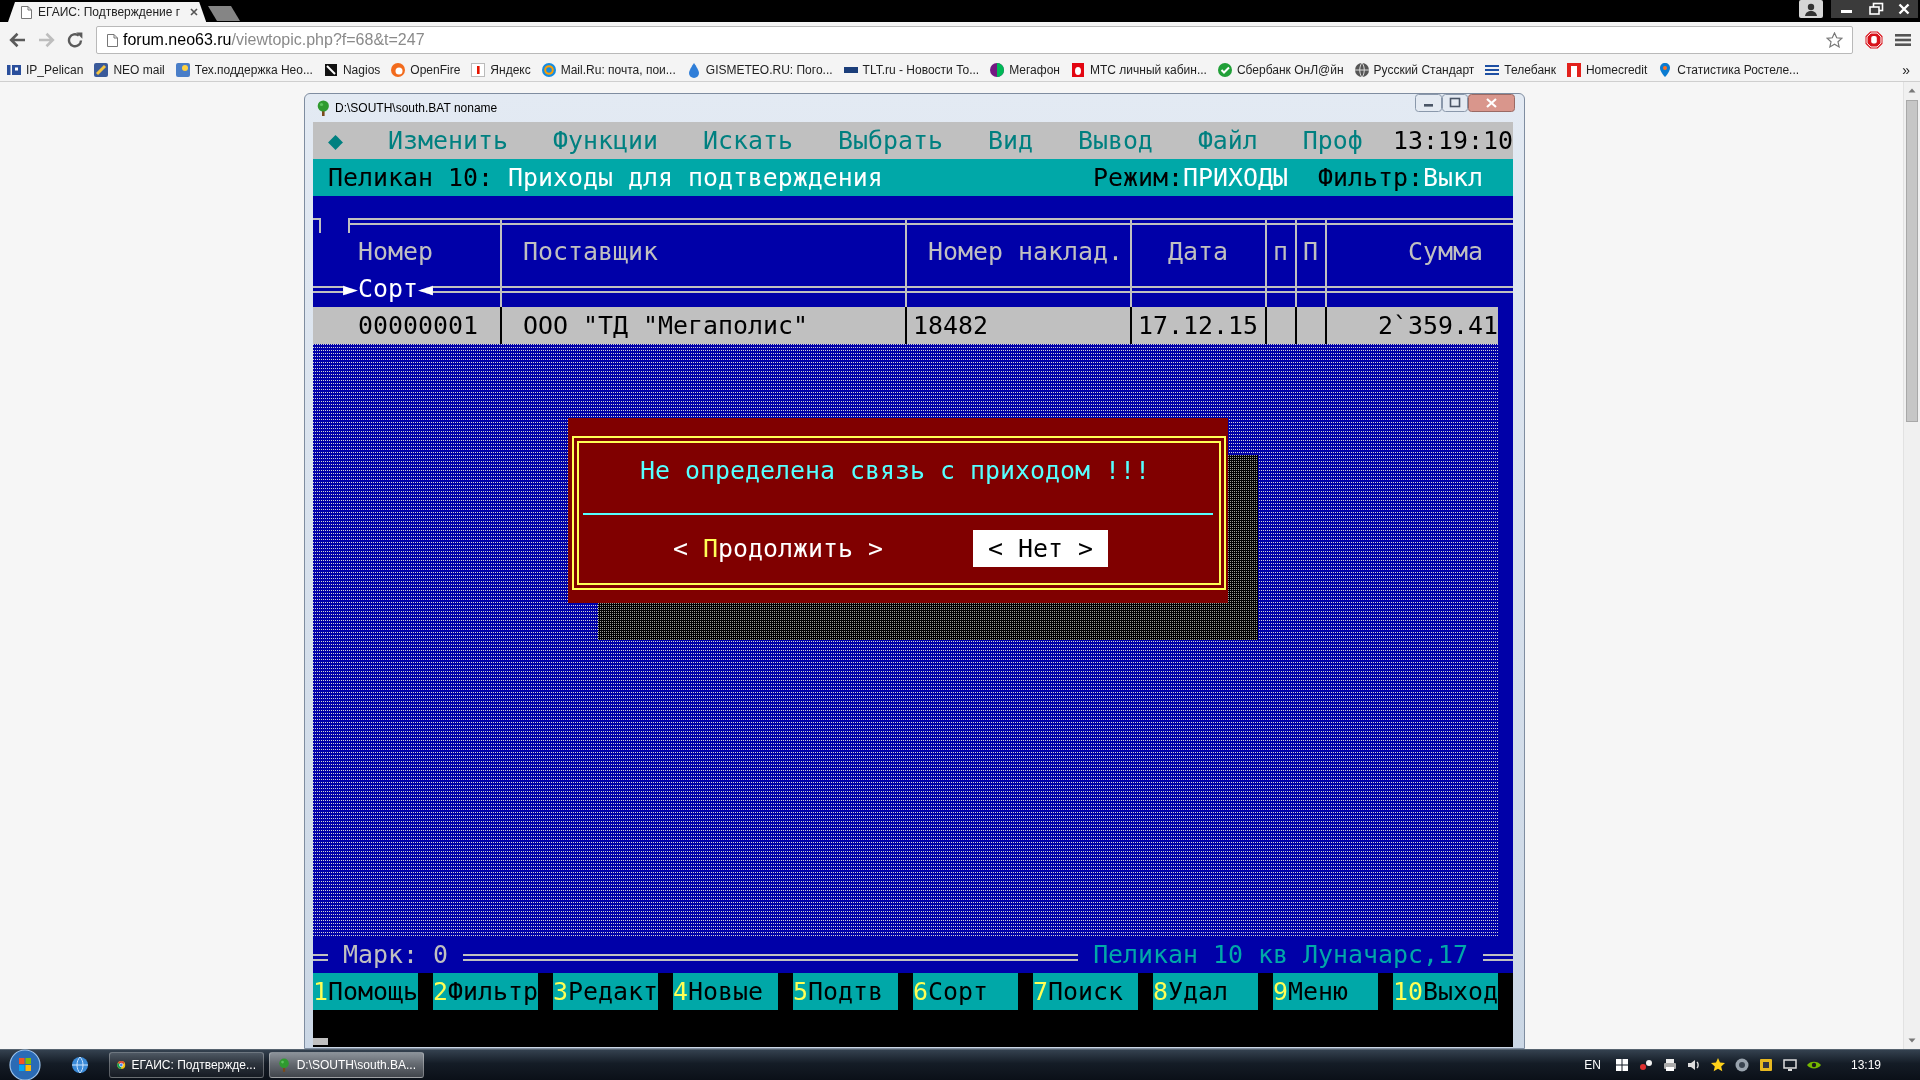  I want to click on amount: 2`359.41, so click(1438, 325).